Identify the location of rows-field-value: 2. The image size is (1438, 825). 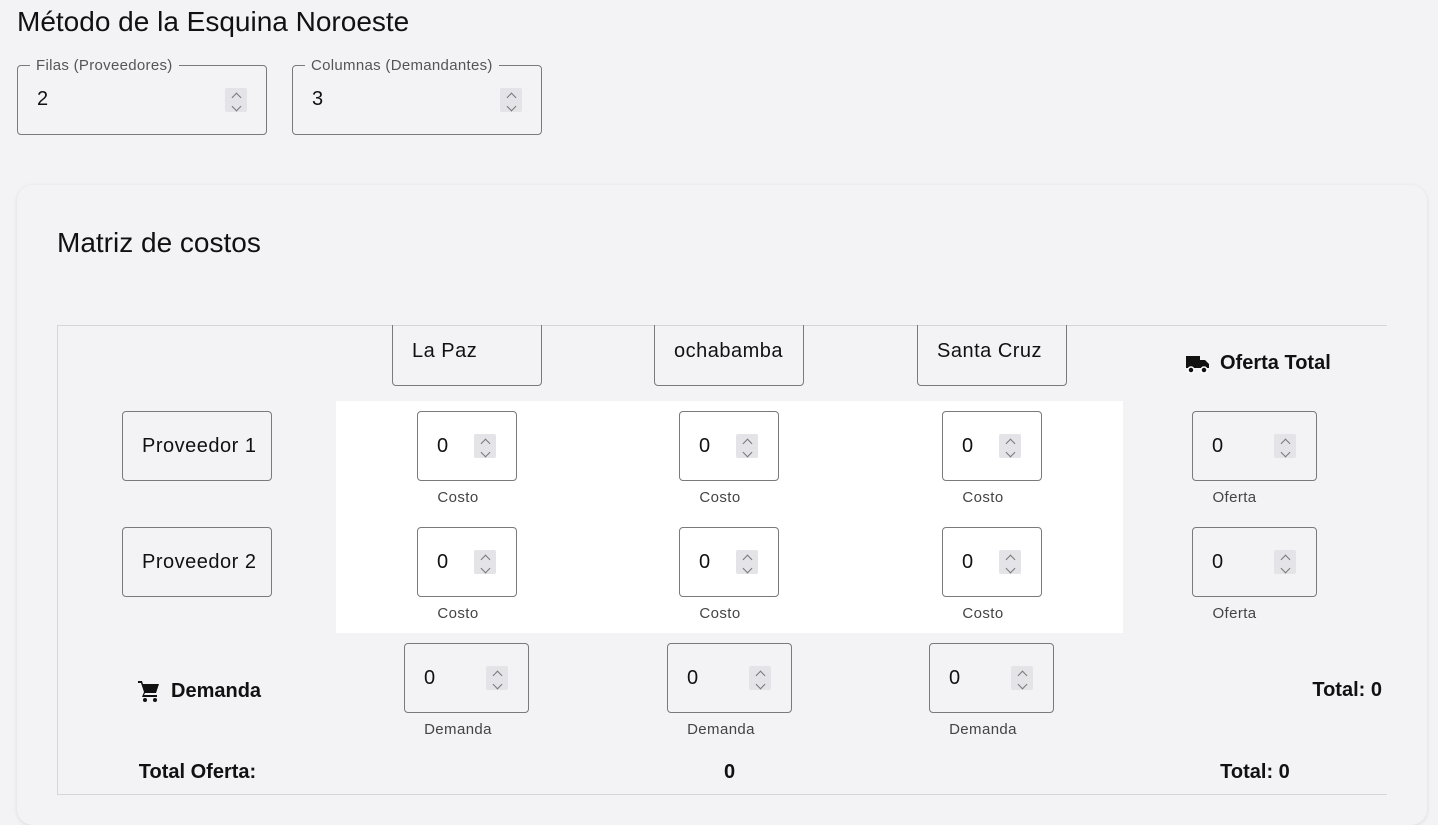
(42, 99).